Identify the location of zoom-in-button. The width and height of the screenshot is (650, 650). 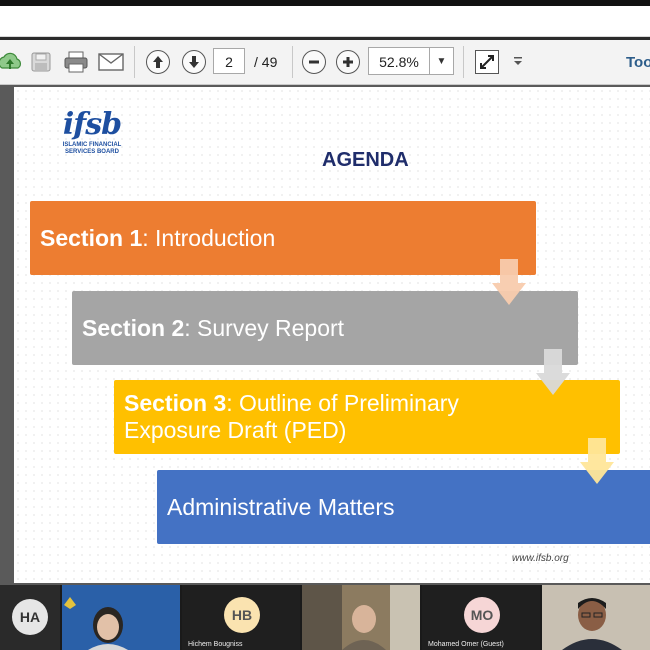
(348, 62).